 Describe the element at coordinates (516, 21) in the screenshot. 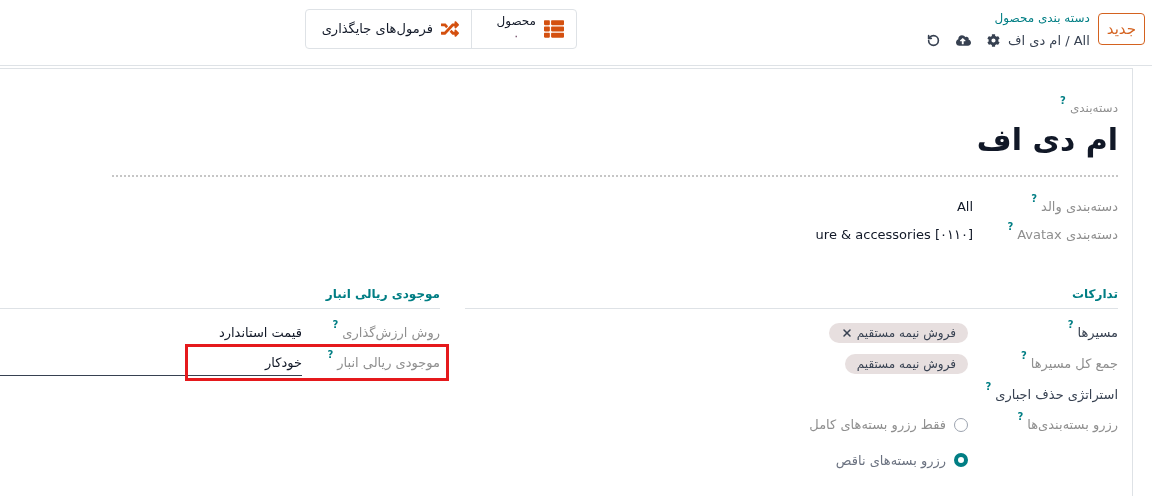

I see `stat-label: محصول` at that location.